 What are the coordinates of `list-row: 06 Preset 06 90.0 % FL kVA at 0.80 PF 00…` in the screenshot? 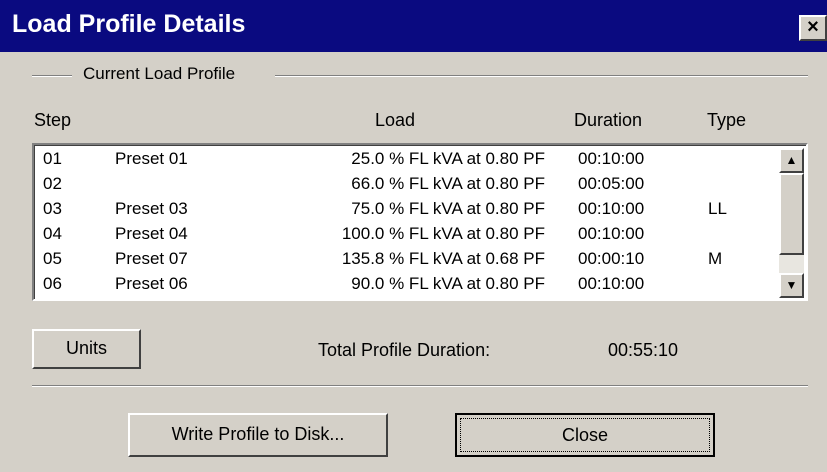 It's located at (405, 285).